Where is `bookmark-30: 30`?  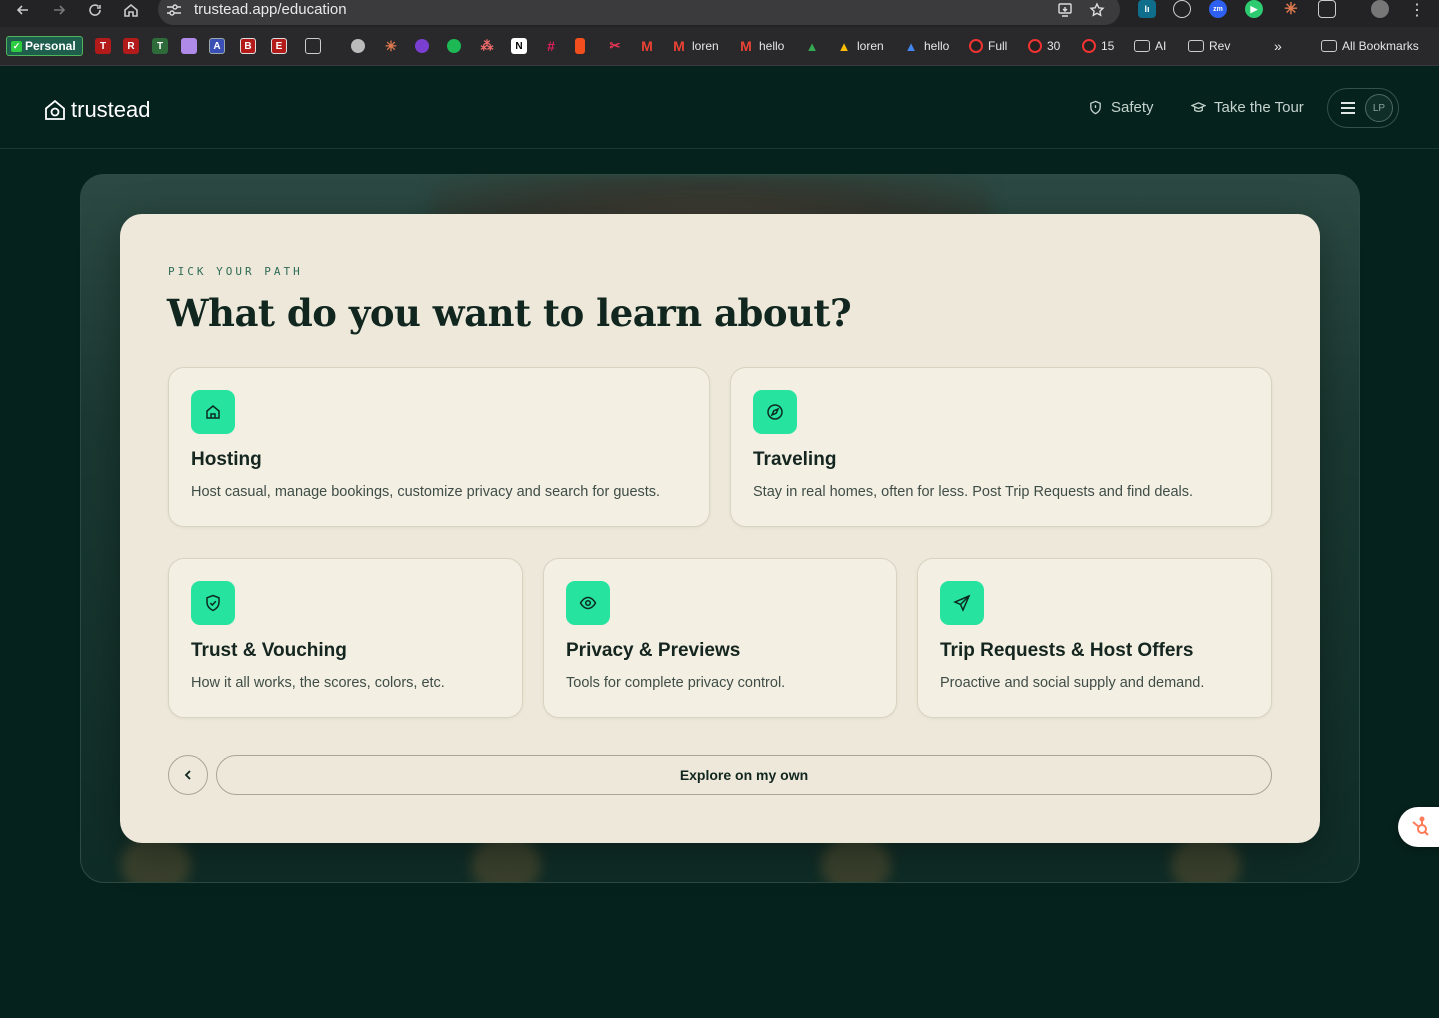 bookmark-30: 30 is located at coordinates (1044, 46).